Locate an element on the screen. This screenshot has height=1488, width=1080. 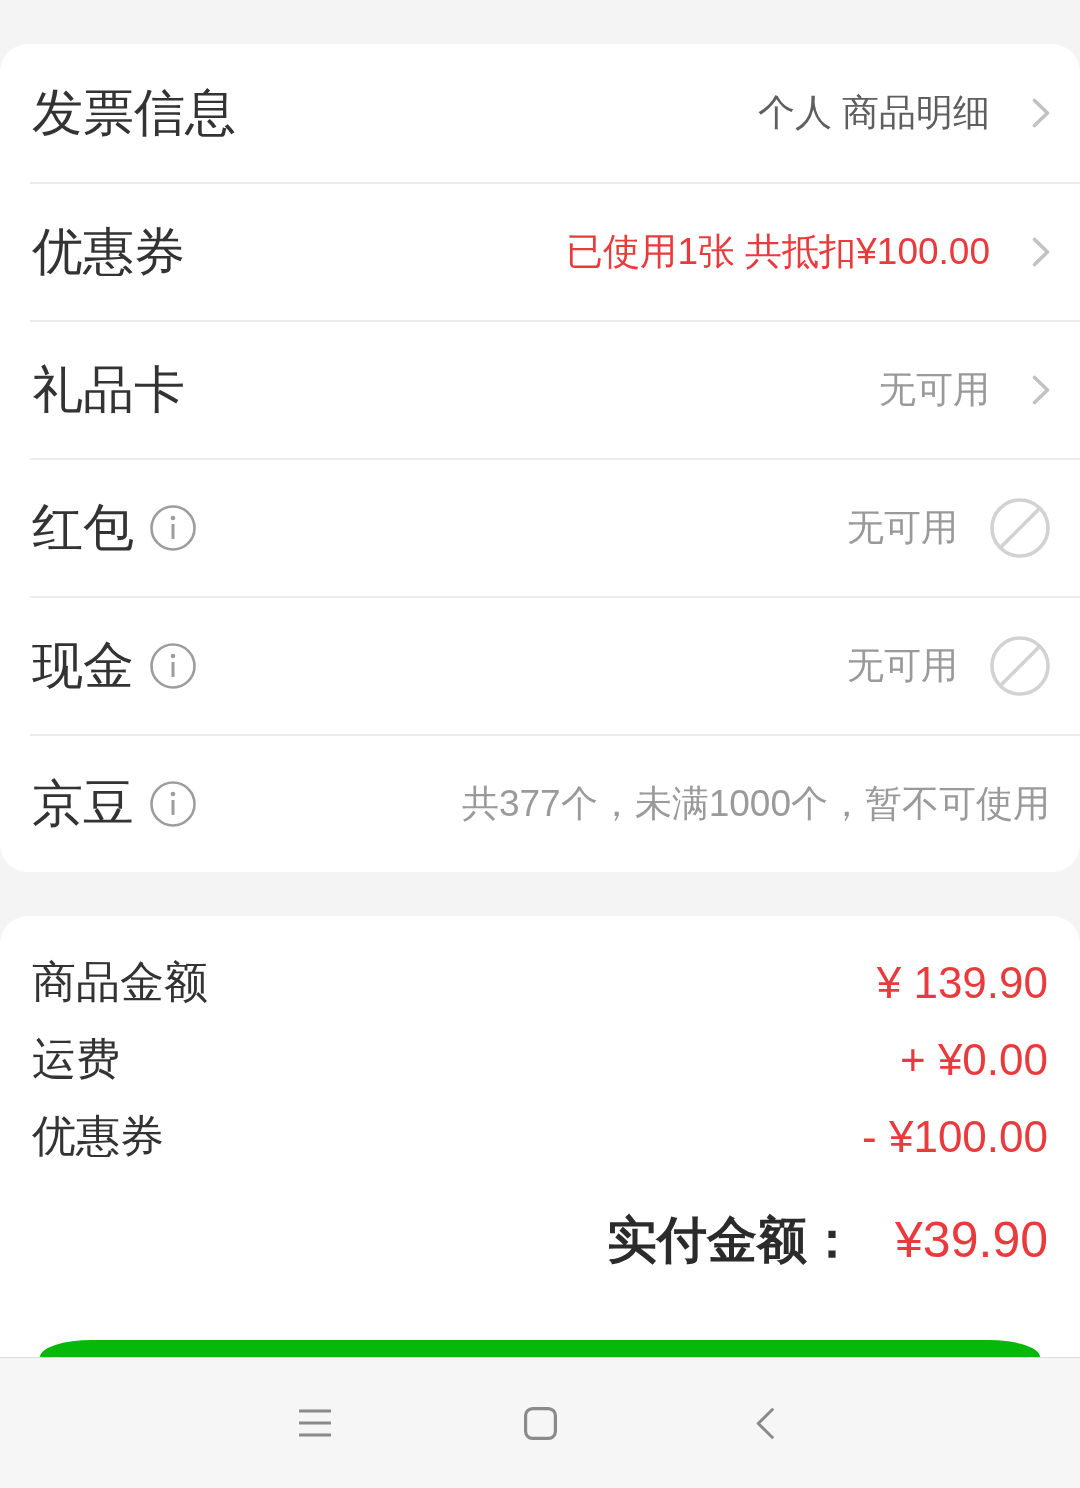
summary-label: 优惠券 is located at coordinates (98, 1136).